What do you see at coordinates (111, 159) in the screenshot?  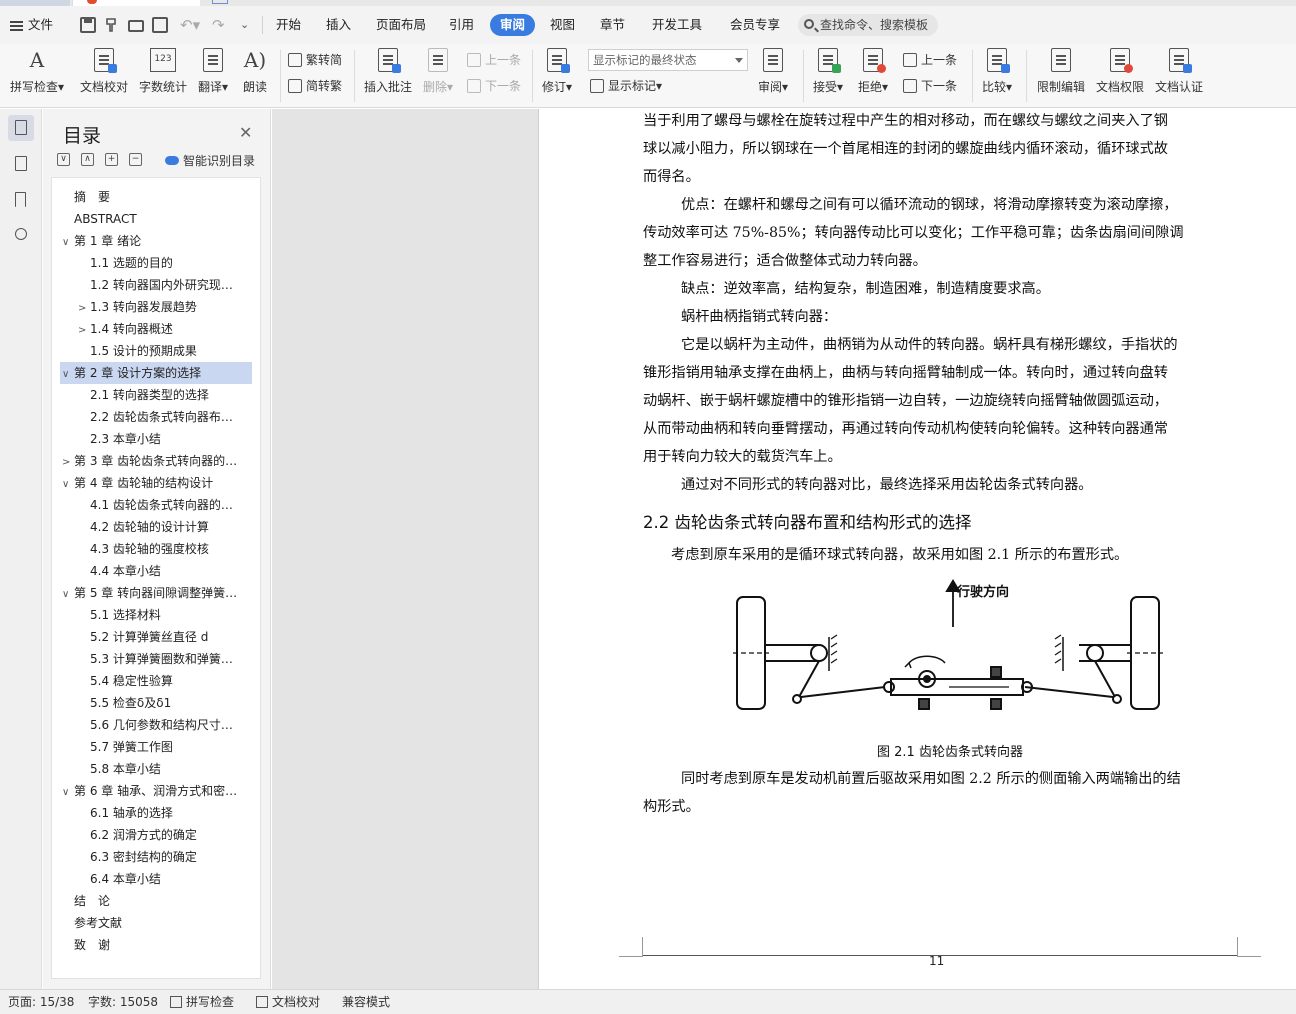 I see `add-item-icon: +` at bounding box center [111, 159].